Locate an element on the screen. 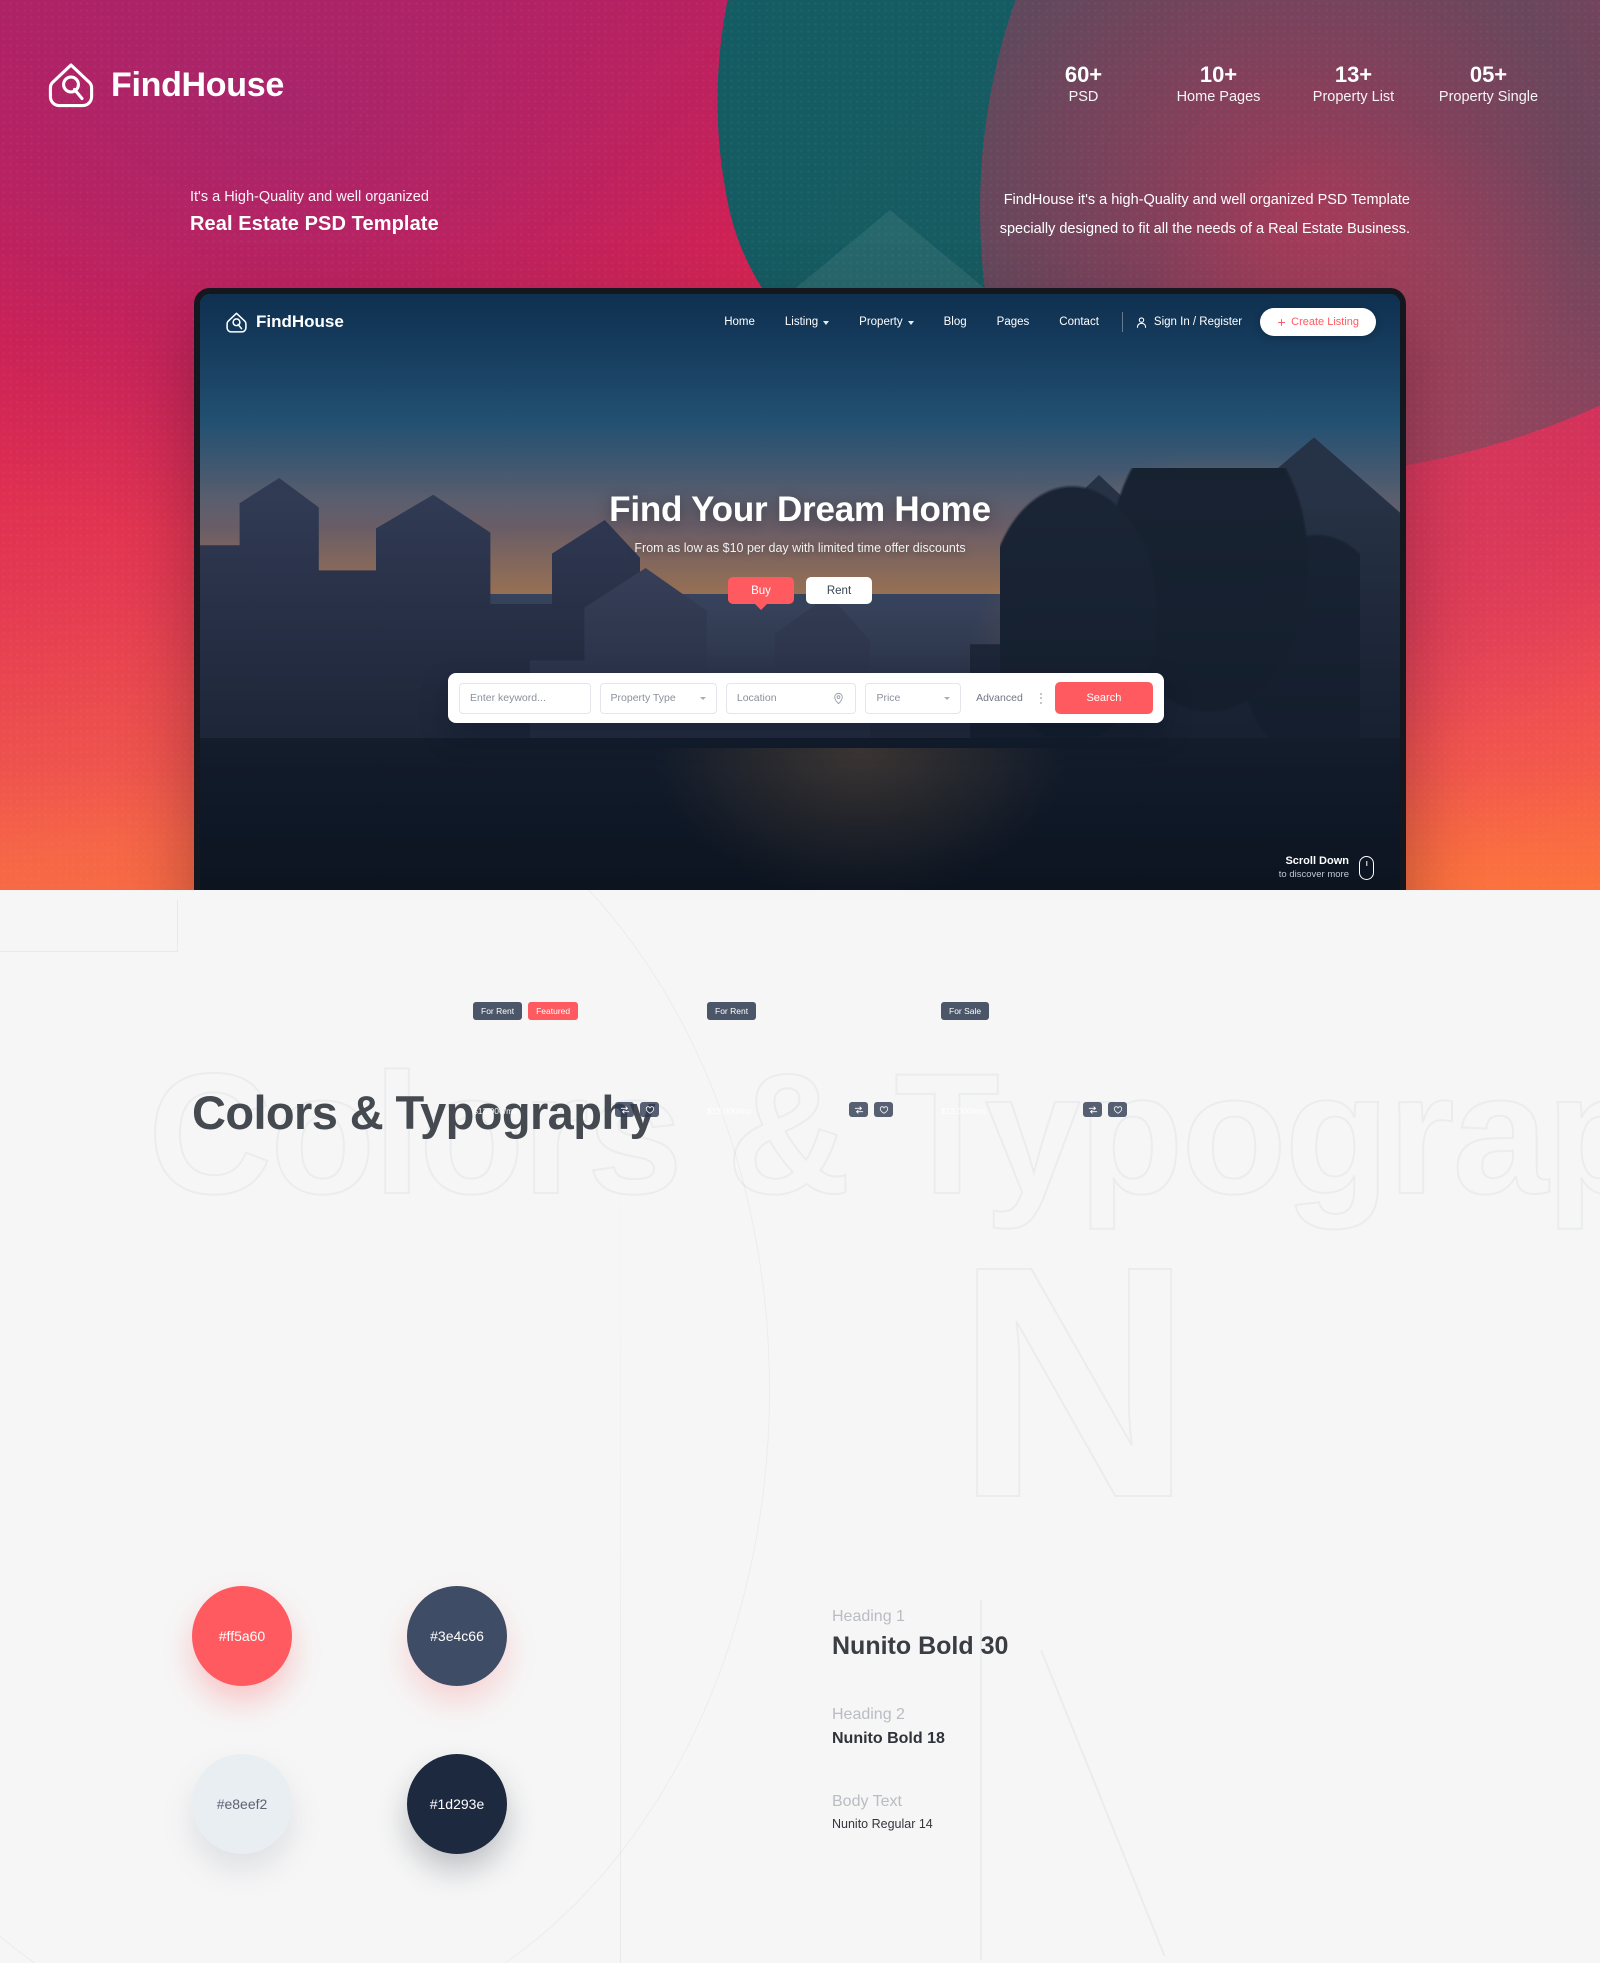 The height and width of the screenshot is (1963, 1600). color-swatch: #1d293e is located at coordinates (457, 1804).